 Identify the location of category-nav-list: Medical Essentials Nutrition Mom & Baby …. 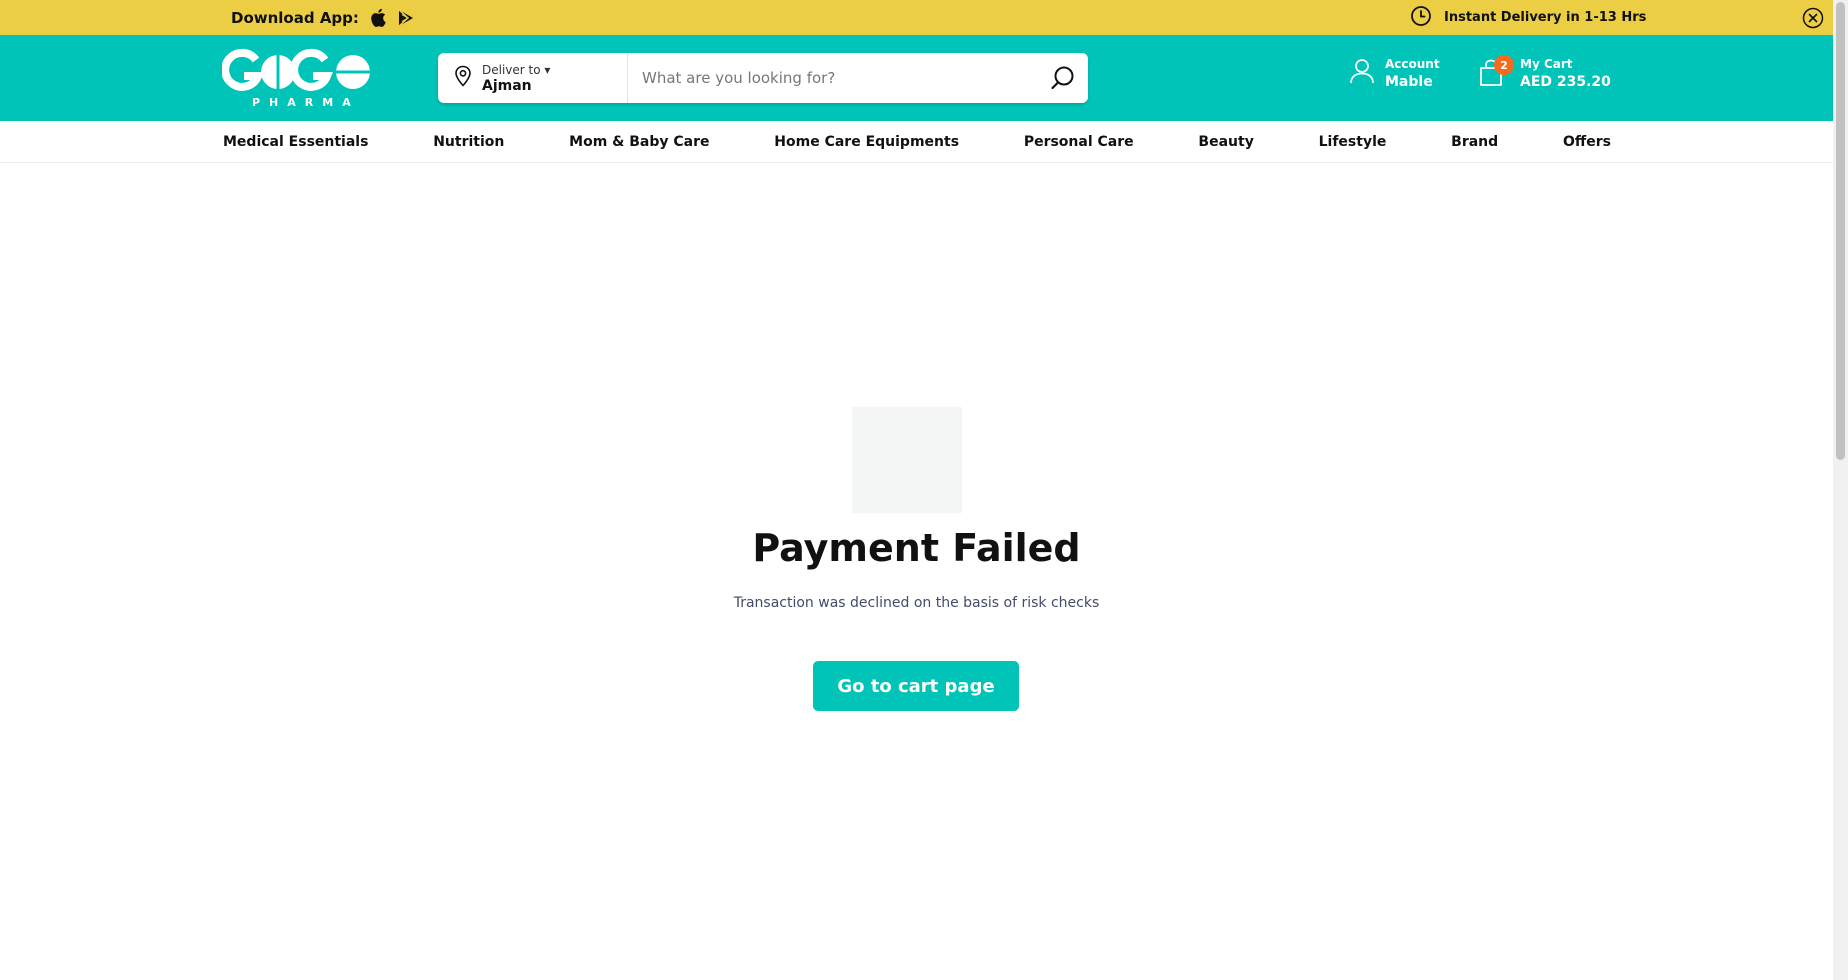
(917, 142).